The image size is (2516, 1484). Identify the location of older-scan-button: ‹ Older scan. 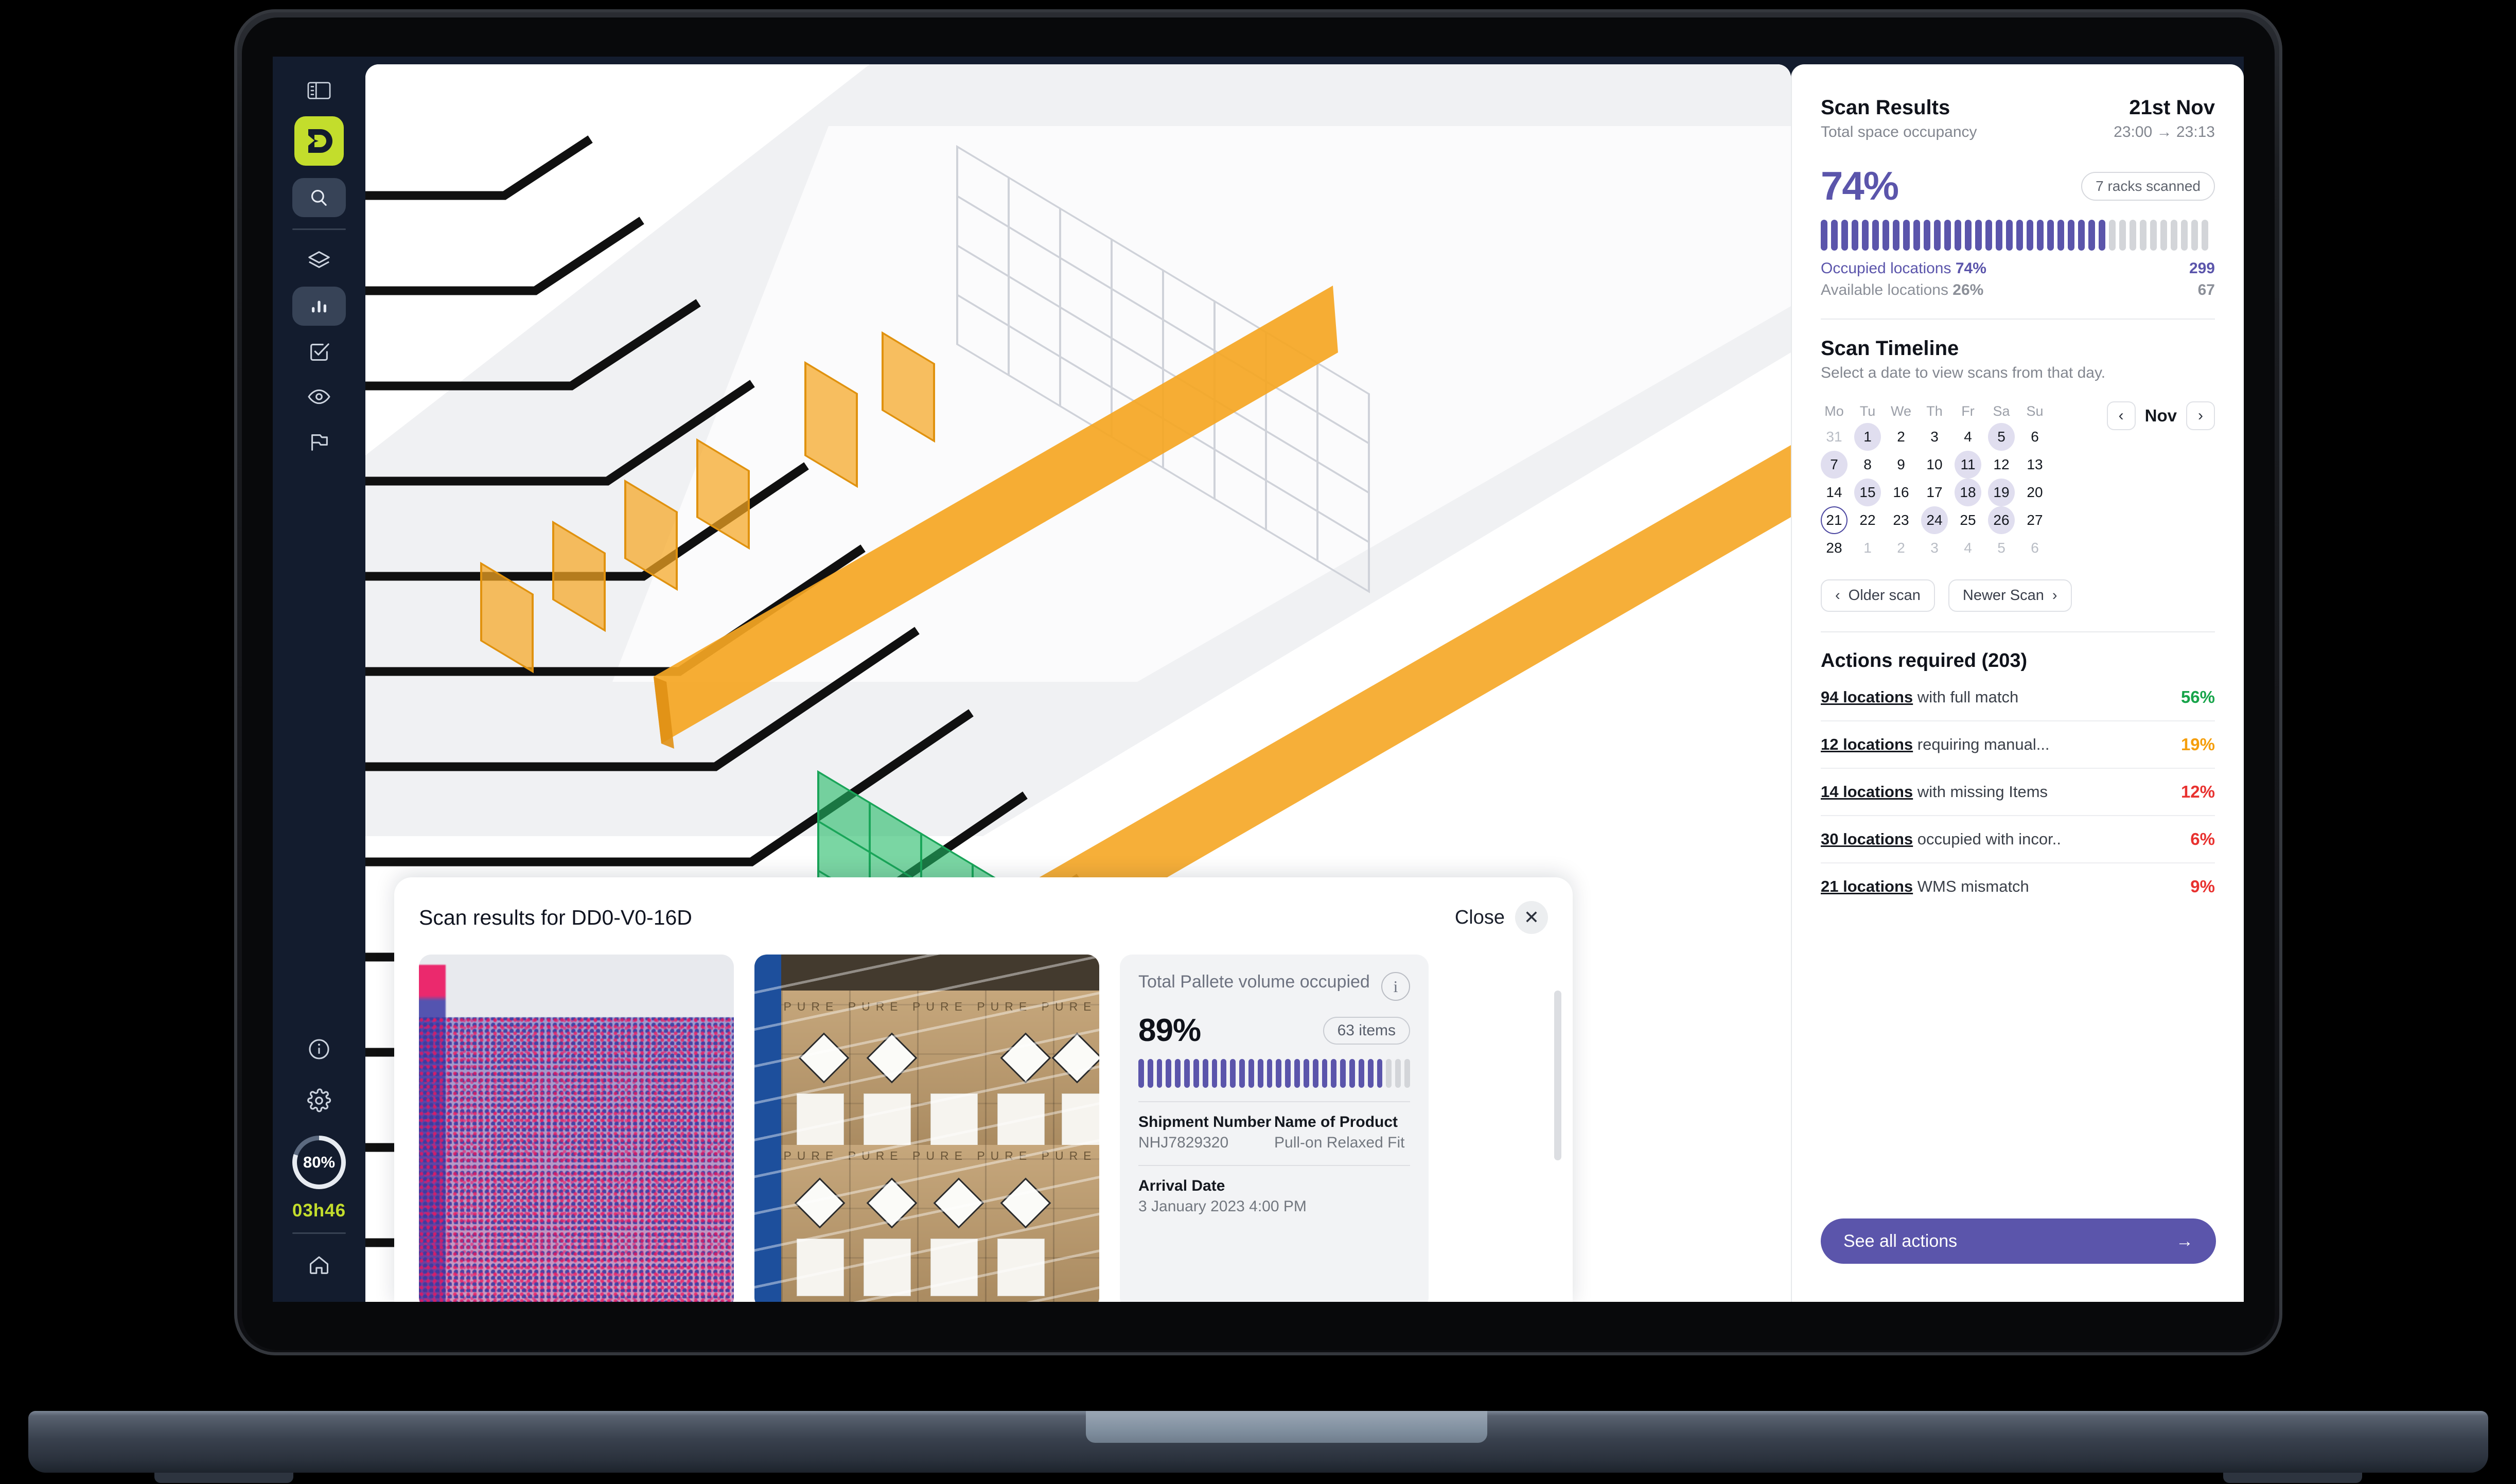
(1878, 595).